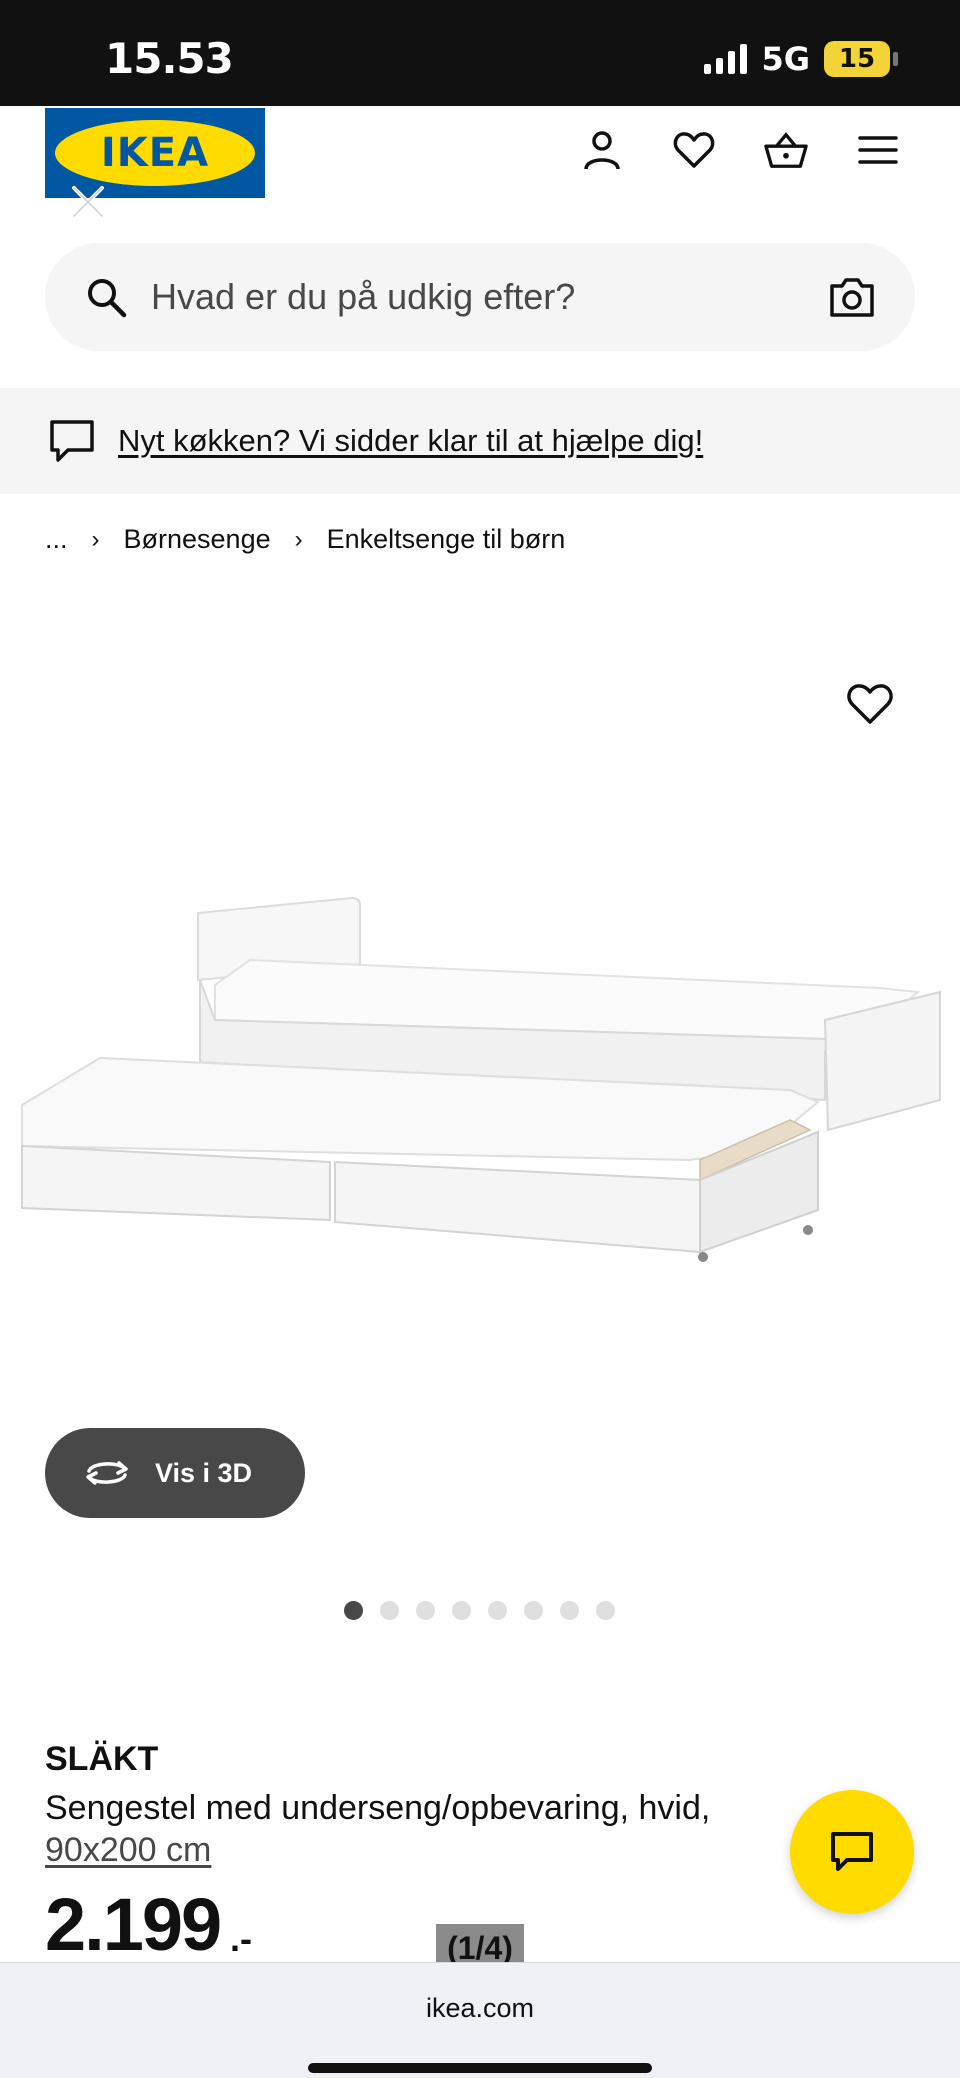  I want to click on gallery-dots, so click(479, 1610).